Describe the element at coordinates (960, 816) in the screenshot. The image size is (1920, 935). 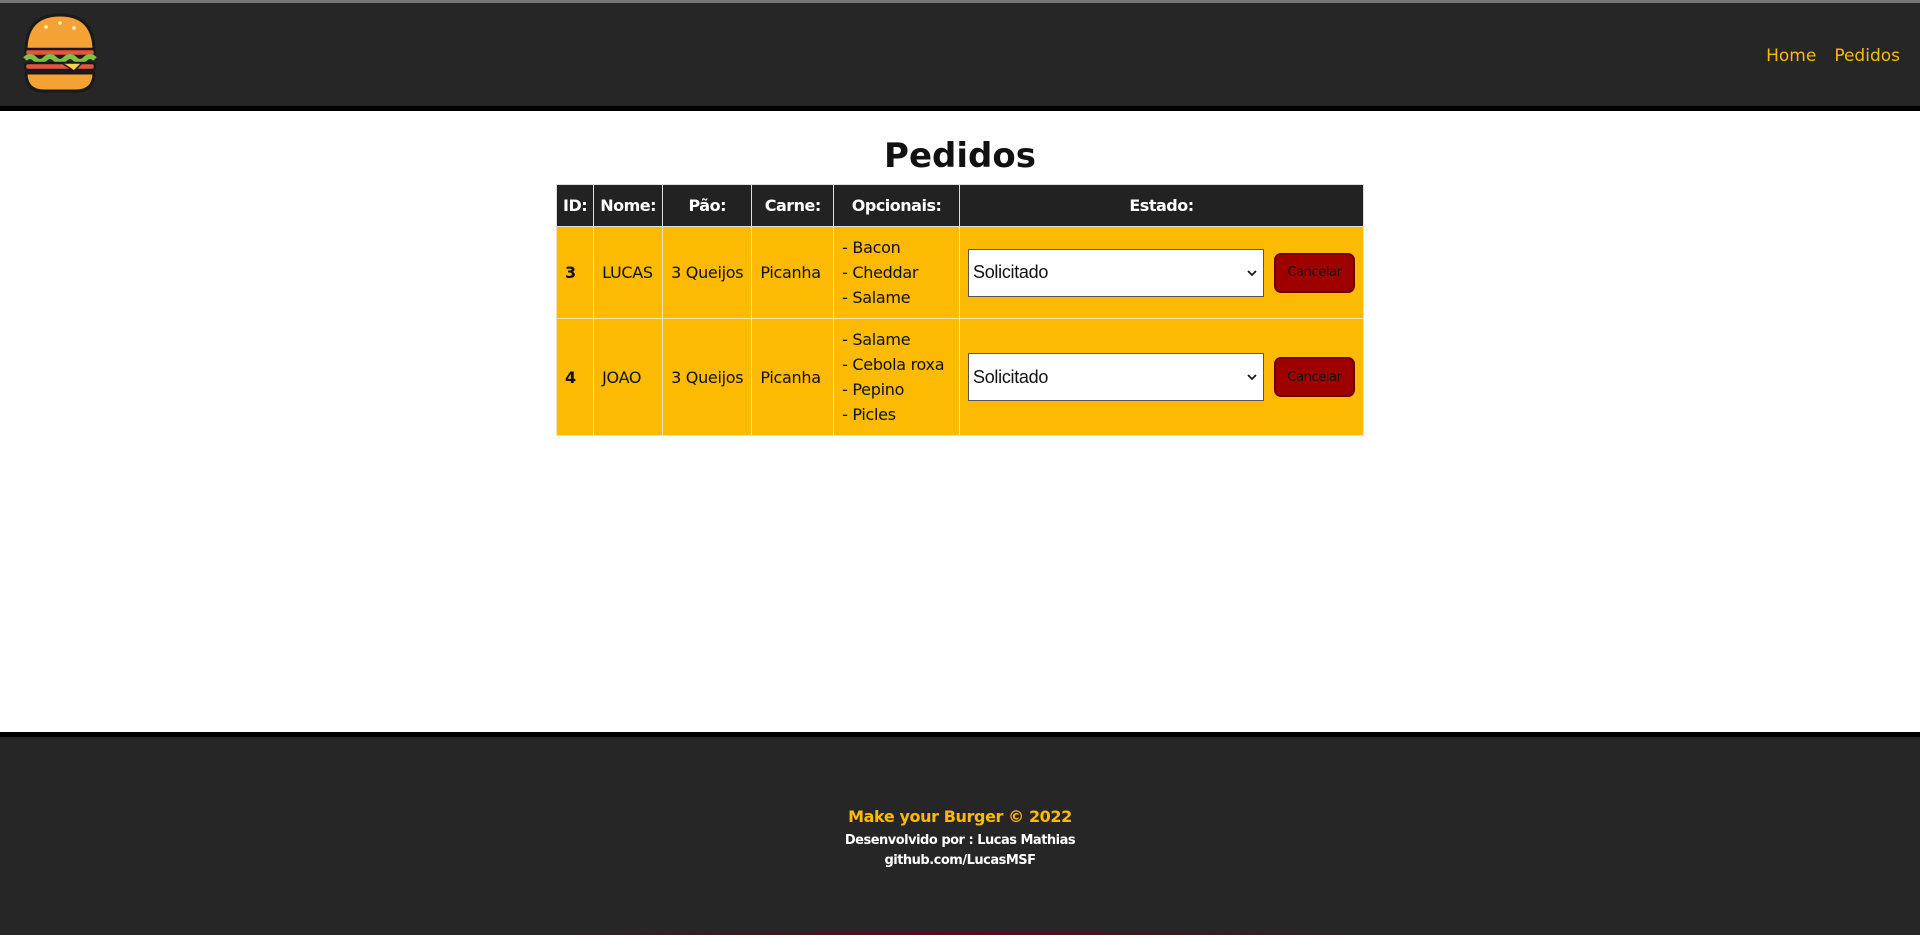
I see `footer-copyright: Make your Burger © 2022` at that location.